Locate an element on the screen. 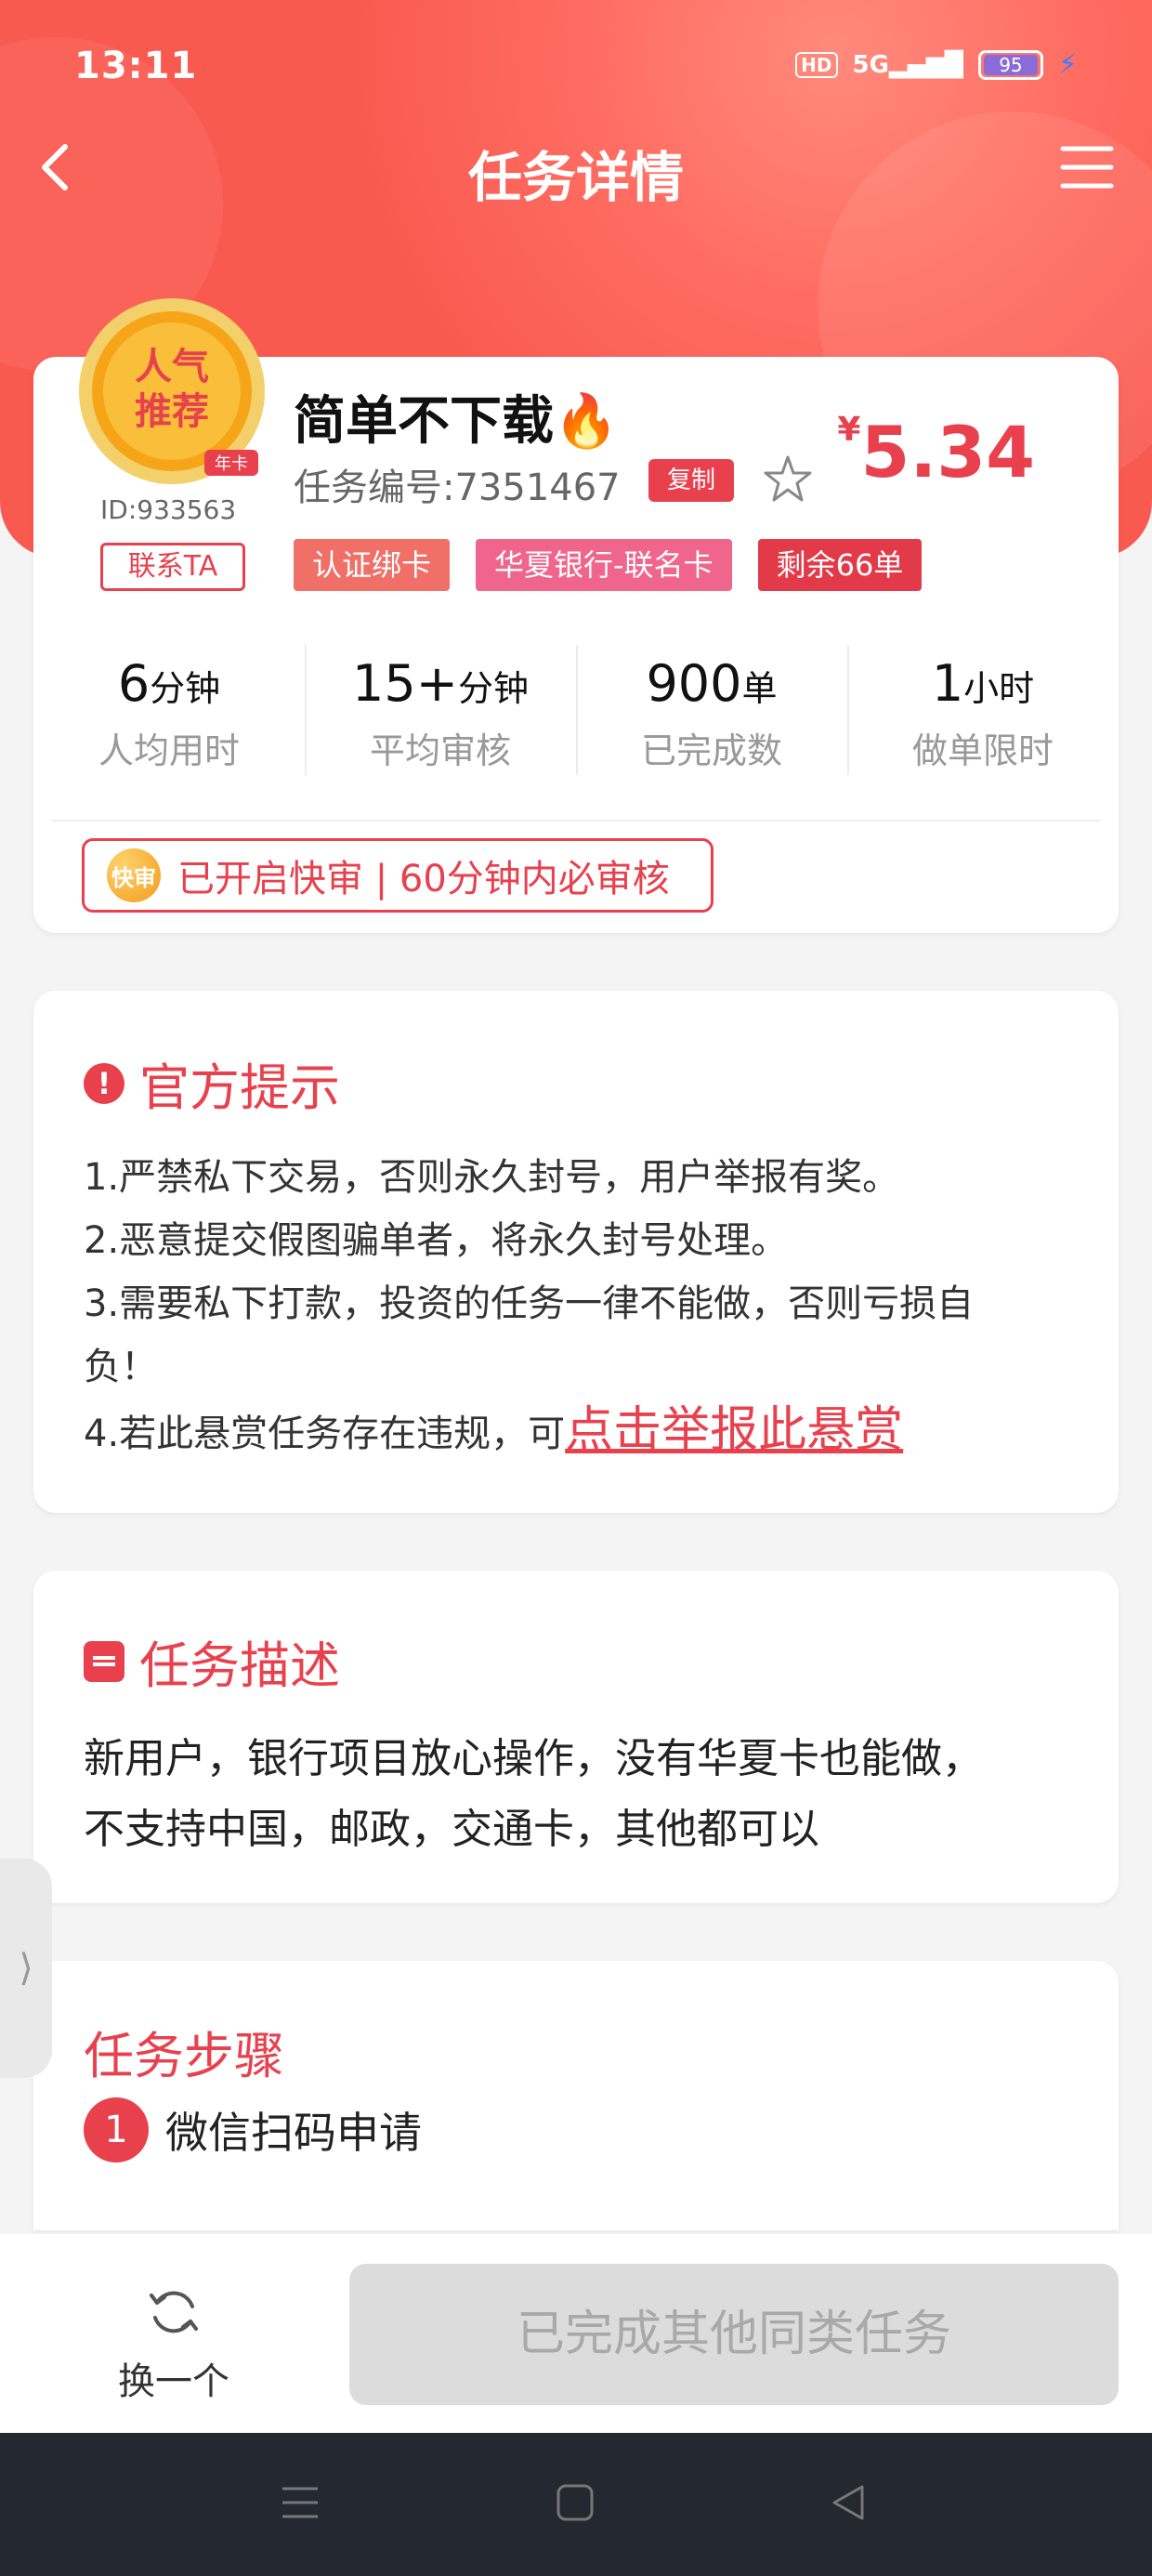 This screenshot has width=1152, height=2576. signal-icon: 5G▂▄▆█ is located at coordinates (907, 64).